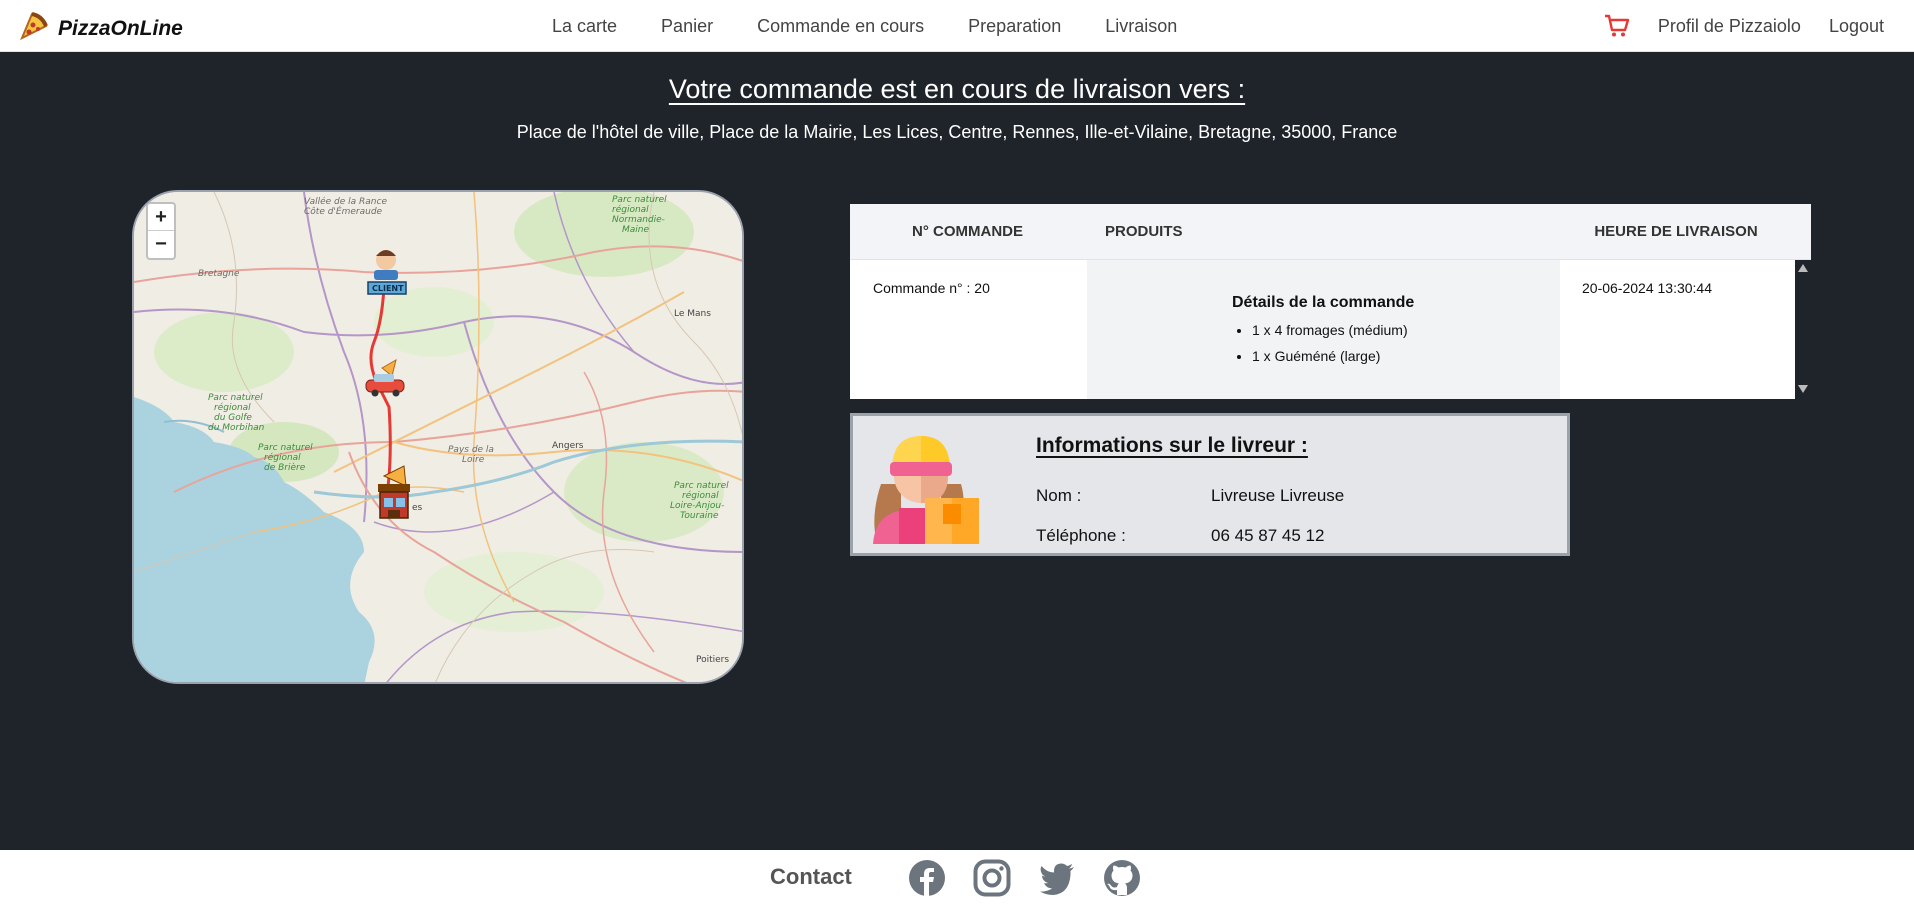 This screenshot has width=1914, height=904. Describe the element at coordinates (697, 506) in the screenshot. I see `svg-text: Loire-Anjou-` at that location.